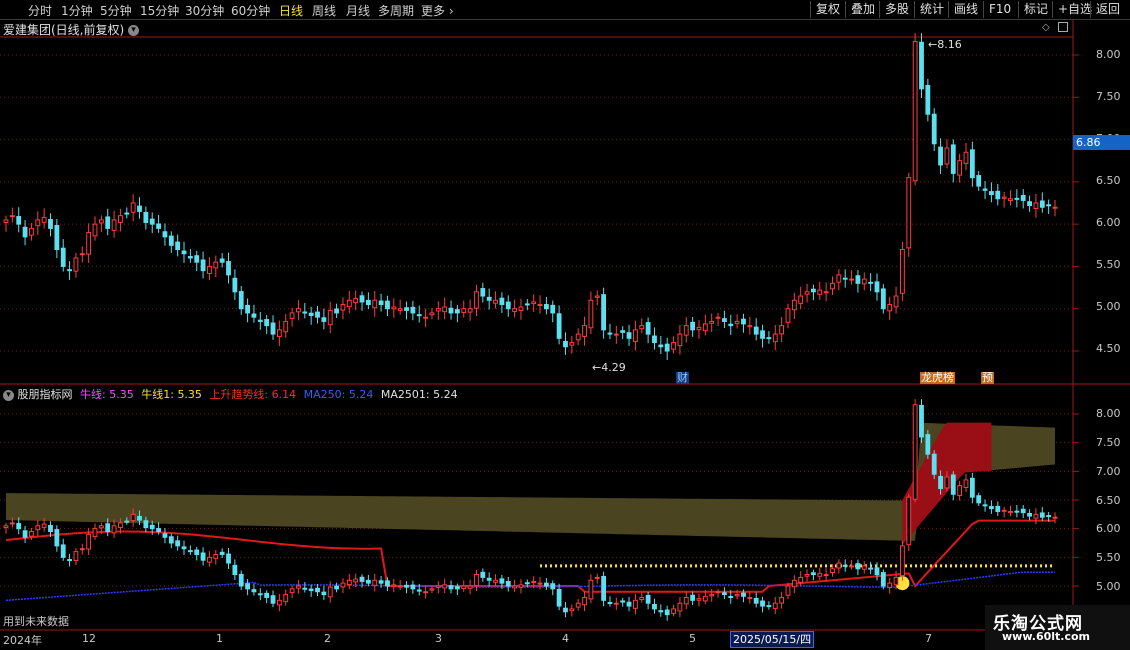 Image resolution: width=1130 pixels, height=650 pixels. Describe the element at coordinates (937, 378) in the screenshot. I see `dragon-tiger-badge: 龙虎榜` at that location.